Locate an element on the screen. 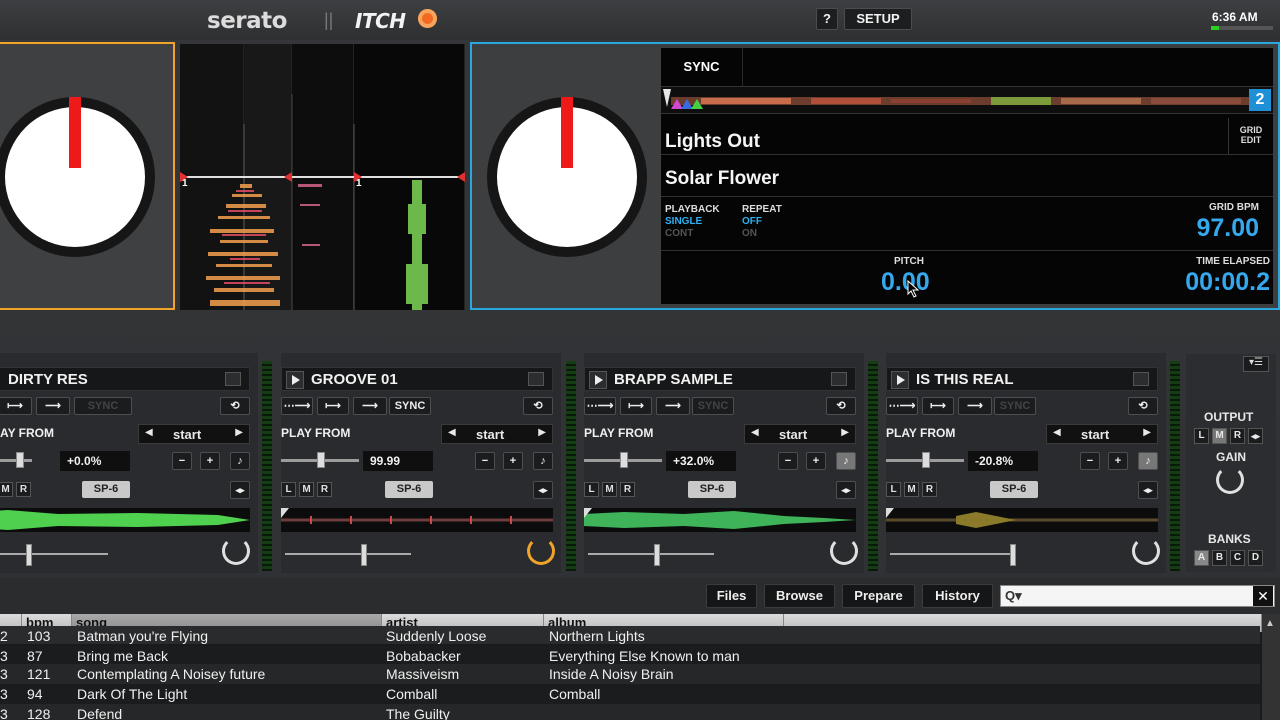  prepare-button: Prepare is located at coordinates (878, 596).